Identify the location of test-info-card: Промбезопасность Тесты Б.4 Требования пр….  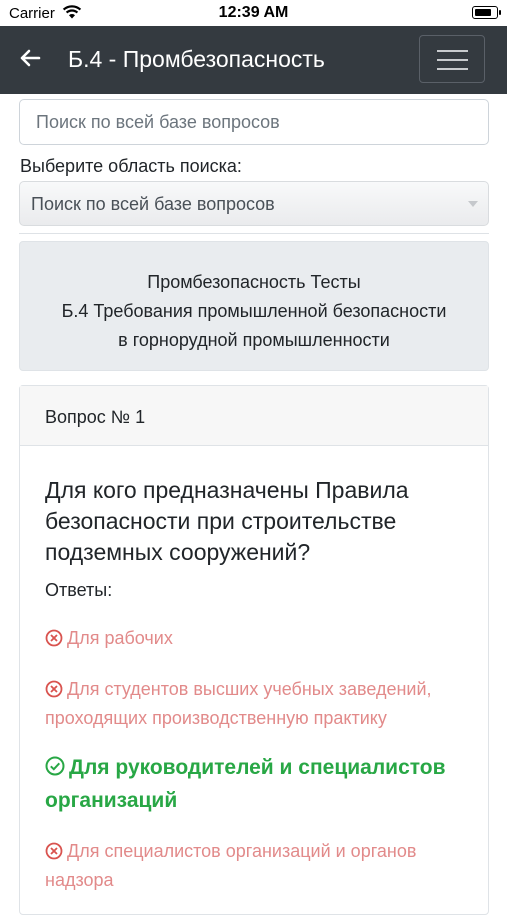
(254, 306).